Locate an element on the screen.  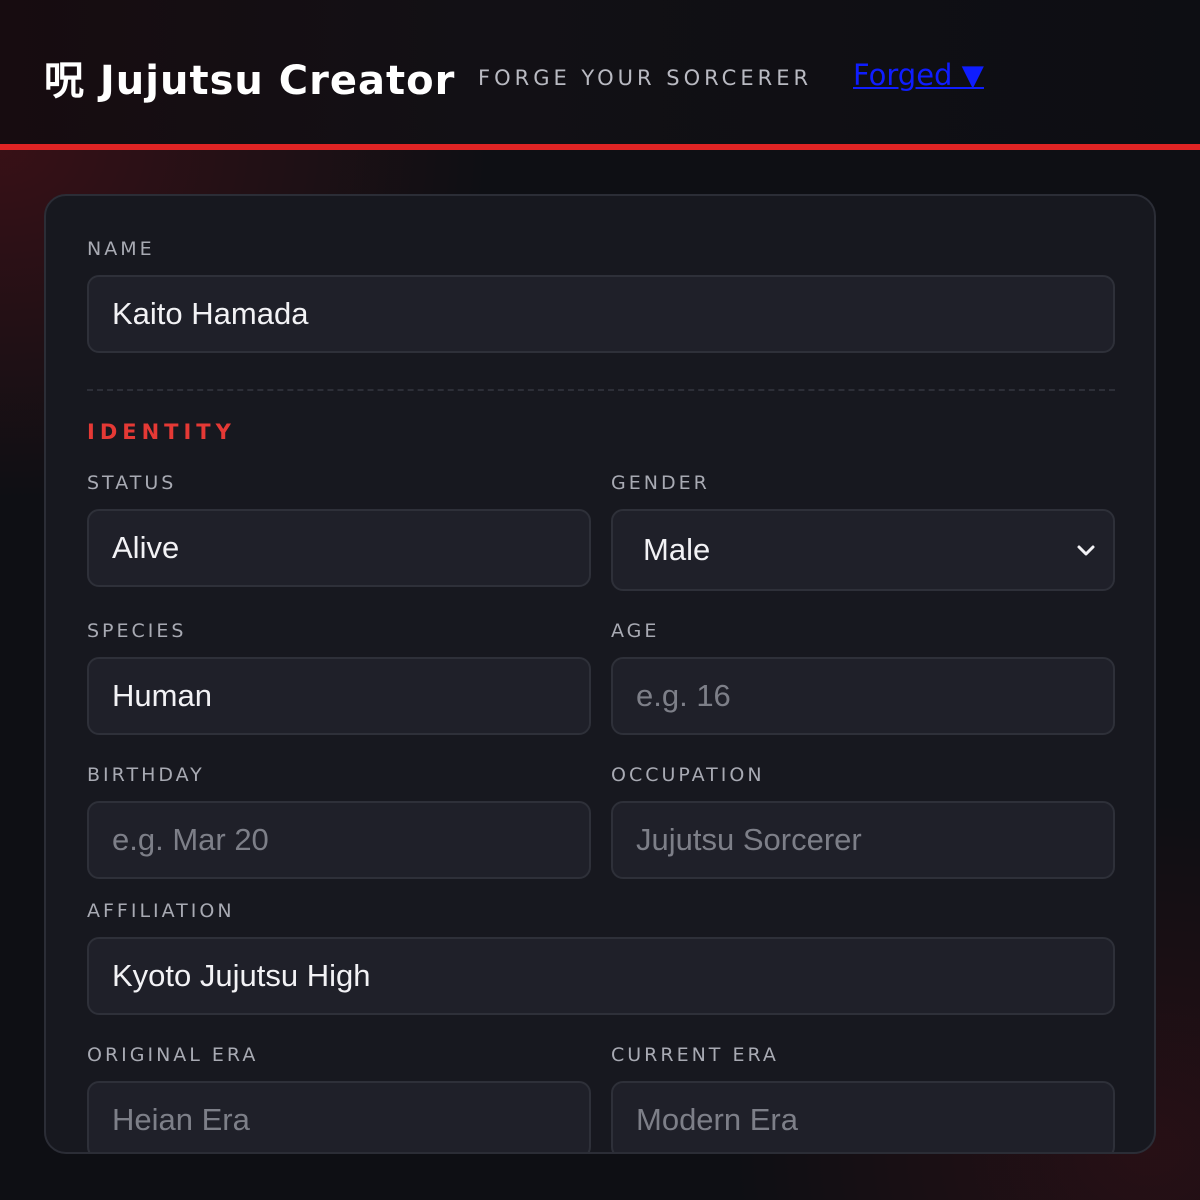
original-era-input: Heian Era is located at coordinates (339, 1116).